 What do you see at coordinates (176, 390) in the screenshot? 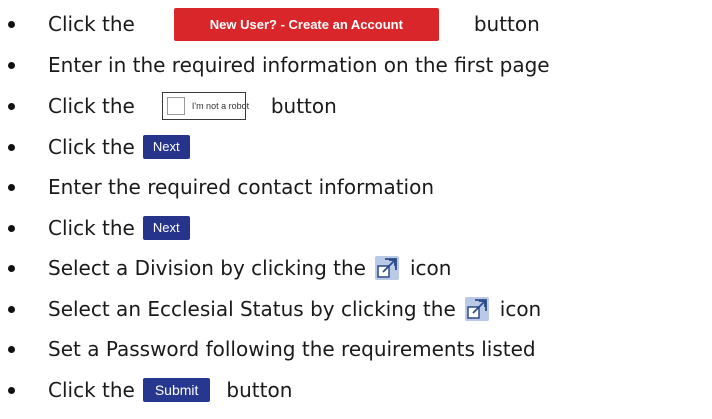
I see `submit-button: Submit` at bounding box center [176, 390].